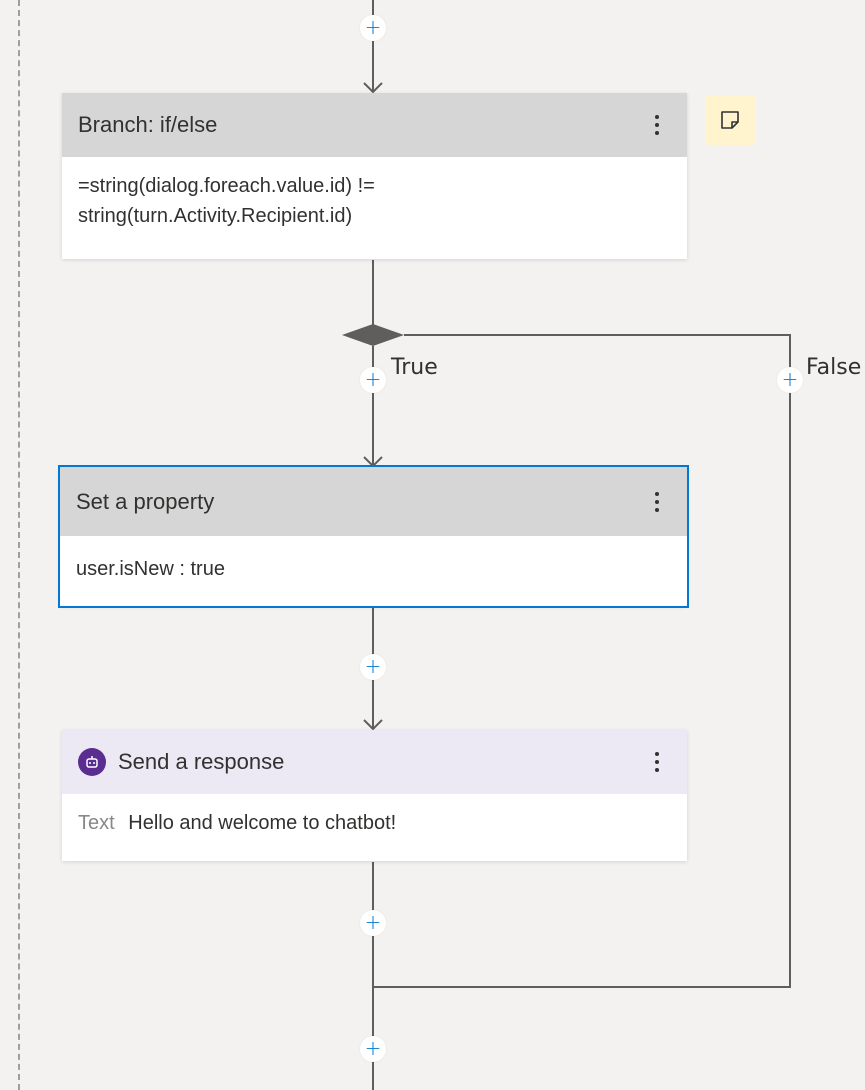  I want to click on false-branch-label: False, so click(834, 367).